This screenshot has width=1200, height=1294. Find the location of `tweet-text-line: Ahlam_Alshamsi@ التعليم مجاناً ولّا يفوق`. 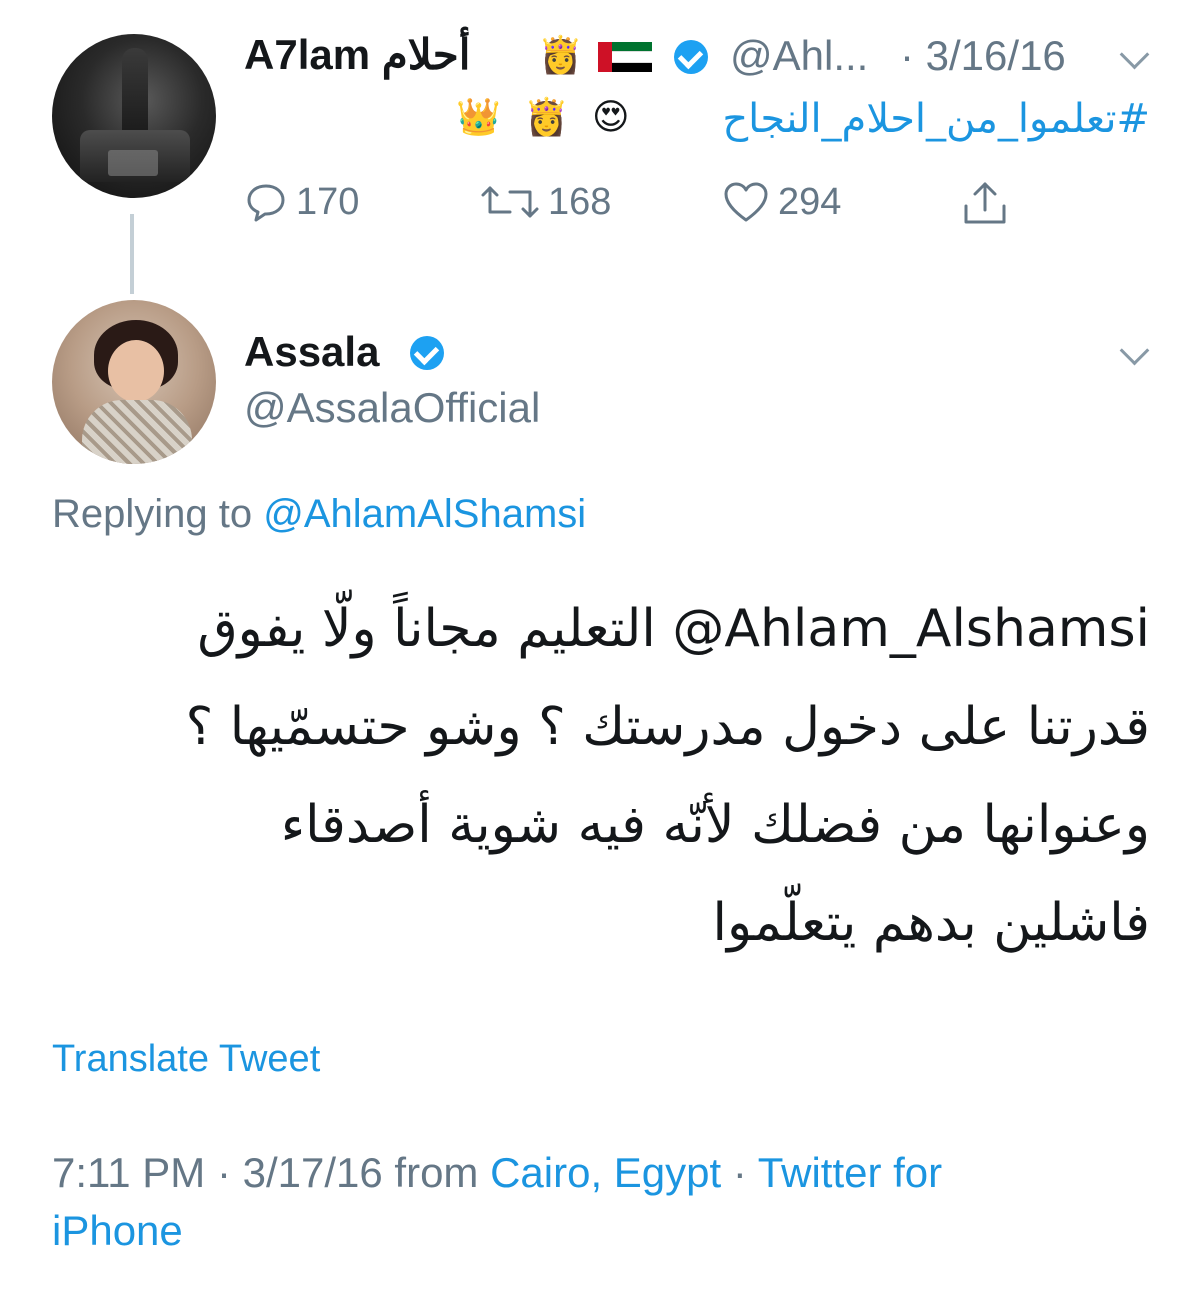

tweet-text-line: Ahlam_Alshamsi@ التعليم مجاناً ولّا يفوق is located at coordinates (673, 629).